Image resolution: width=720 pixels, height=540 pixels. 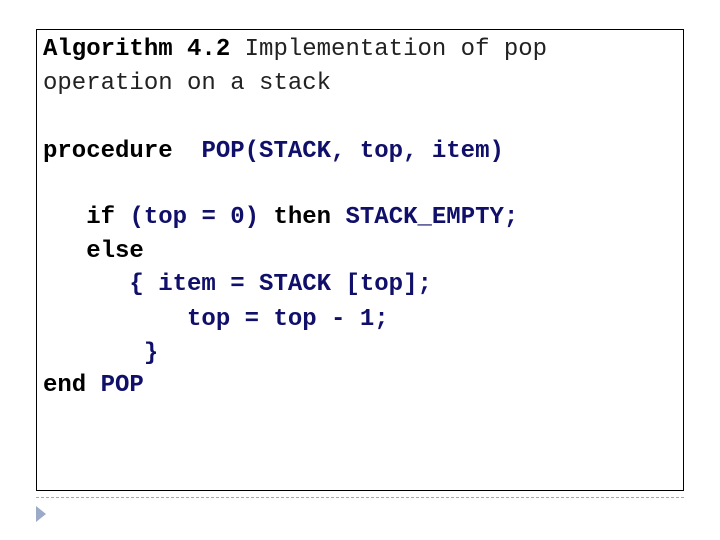 What do you see at coordinates (389, 49) in the screenshot?
I see `algorithm-desc: Implementation of pop` at bounding box center [389, 49].